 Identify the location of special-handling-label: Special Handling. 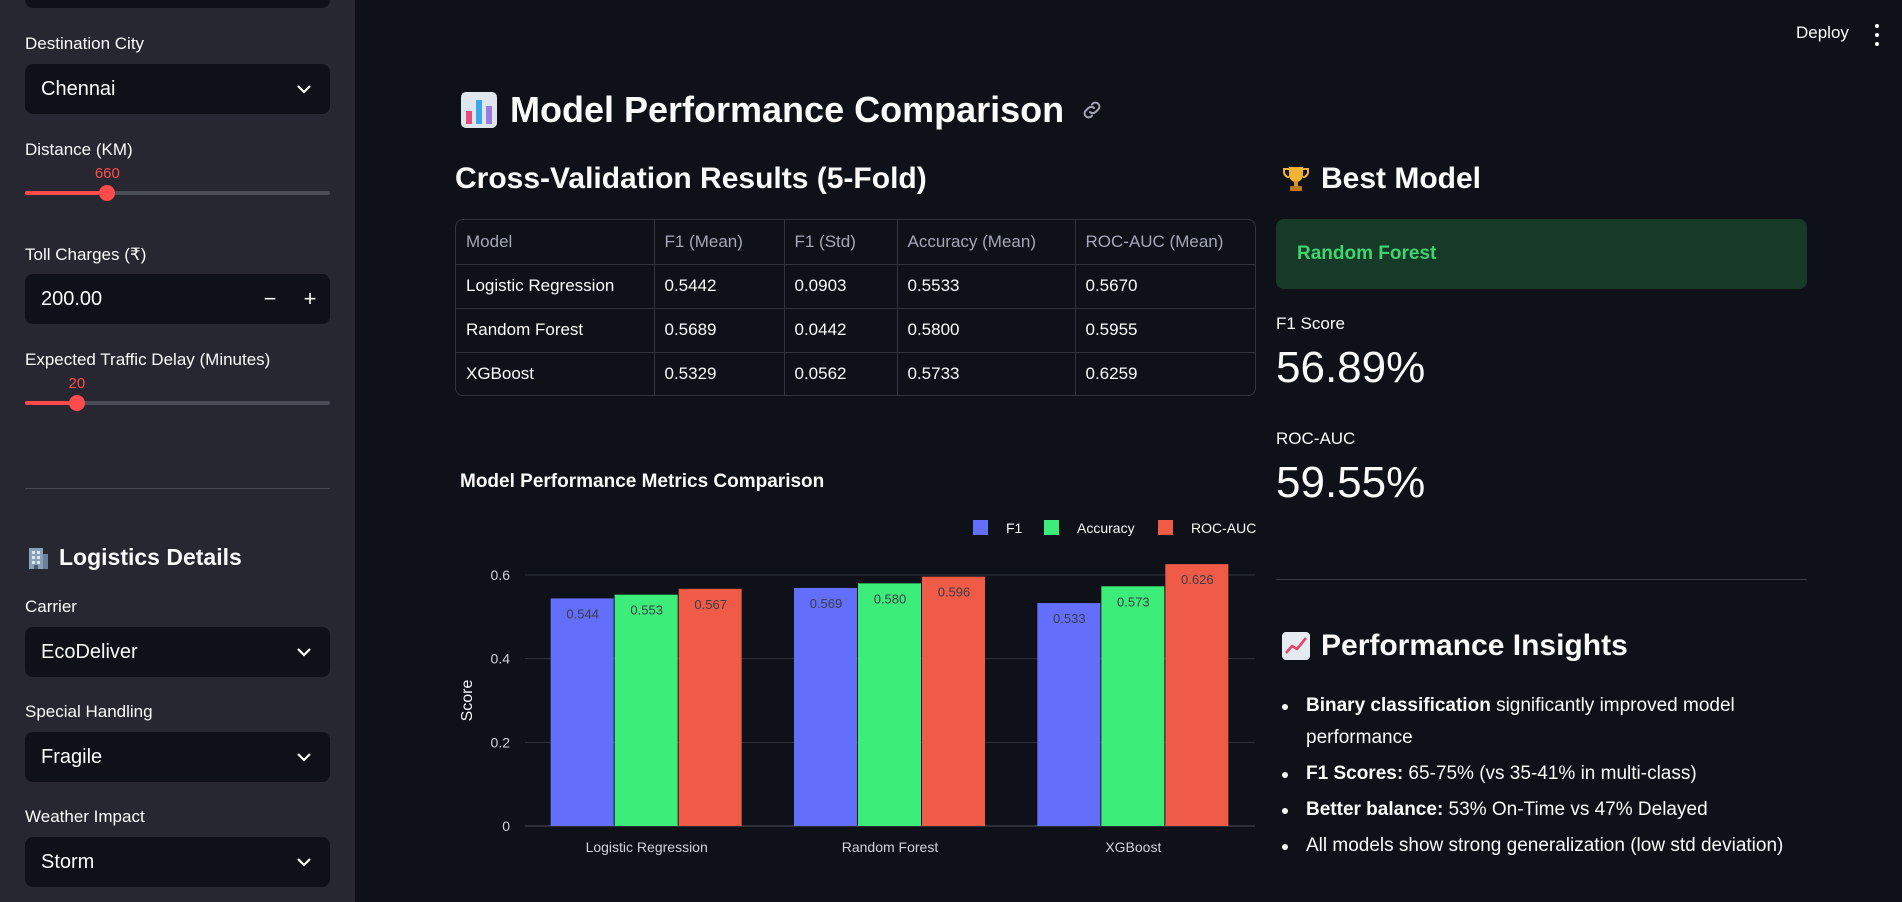
(89, 711).